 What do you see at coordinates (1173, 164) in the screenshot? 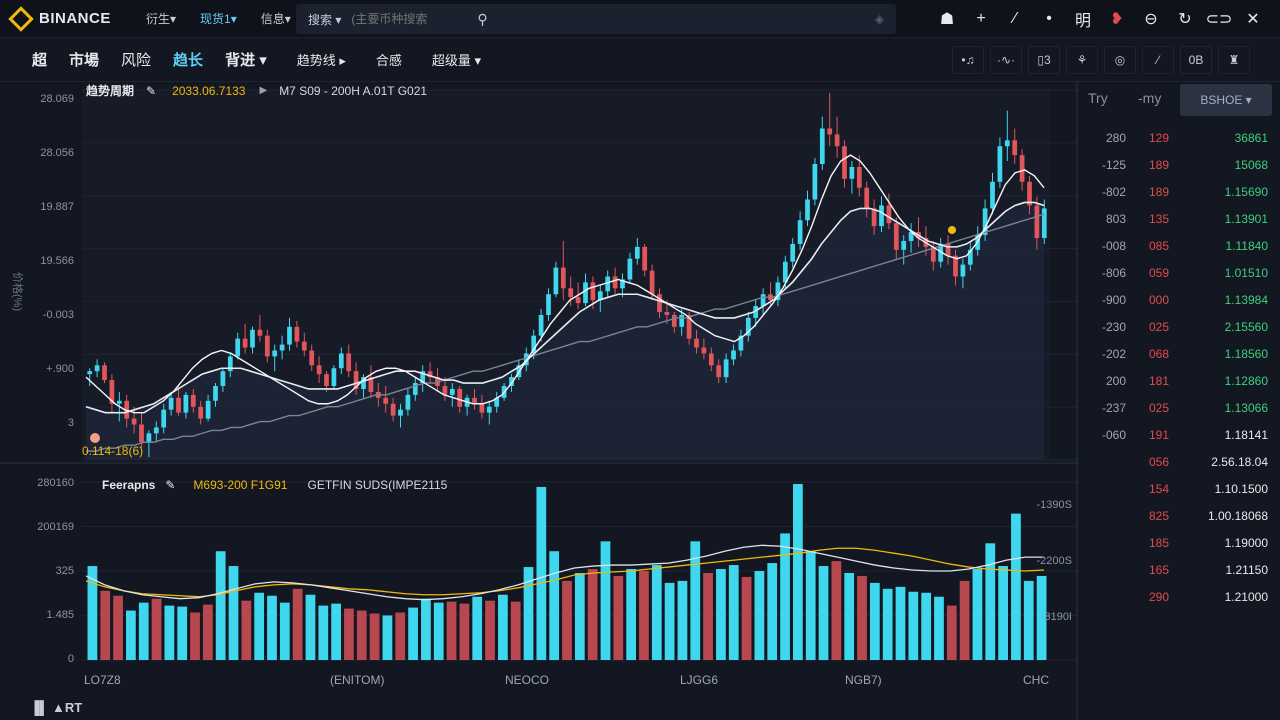
I see `order-book-row: -125 189 15068` at bounding box center [1173, 164].